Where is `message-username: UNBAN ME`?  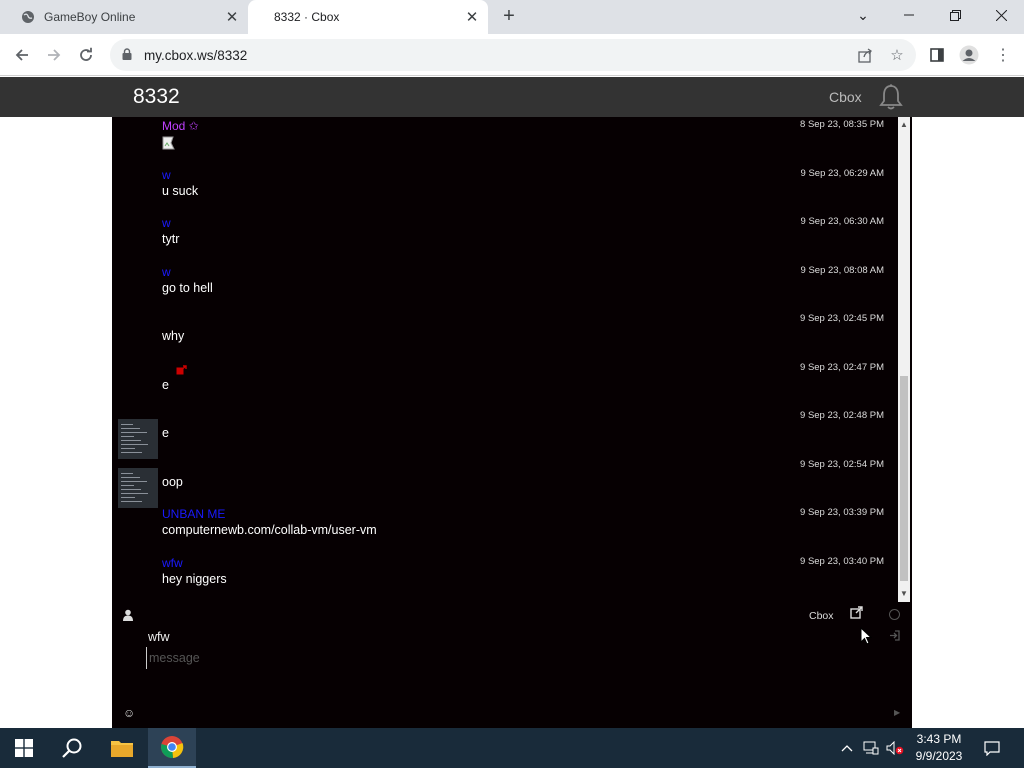 message-username: UNBAN ME is located at coordinates (193, 514).